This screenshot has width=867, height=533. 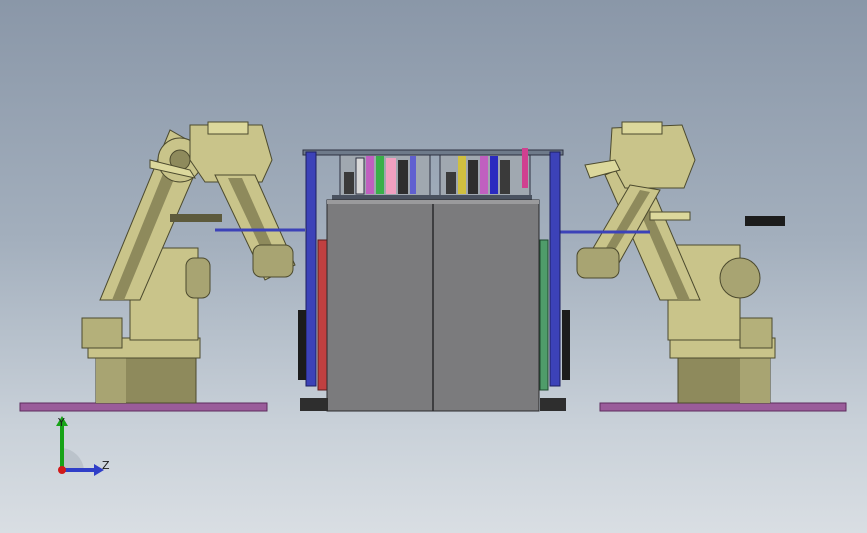 I want to click on right-fixture-modules, so click(x=485, y=173).